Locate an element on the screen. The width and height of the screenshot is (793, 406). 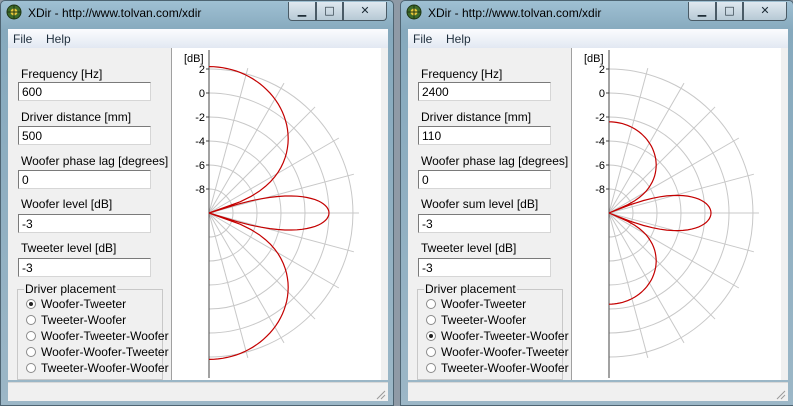
woofer-sum-level-input is located at coordinates (484, 223).